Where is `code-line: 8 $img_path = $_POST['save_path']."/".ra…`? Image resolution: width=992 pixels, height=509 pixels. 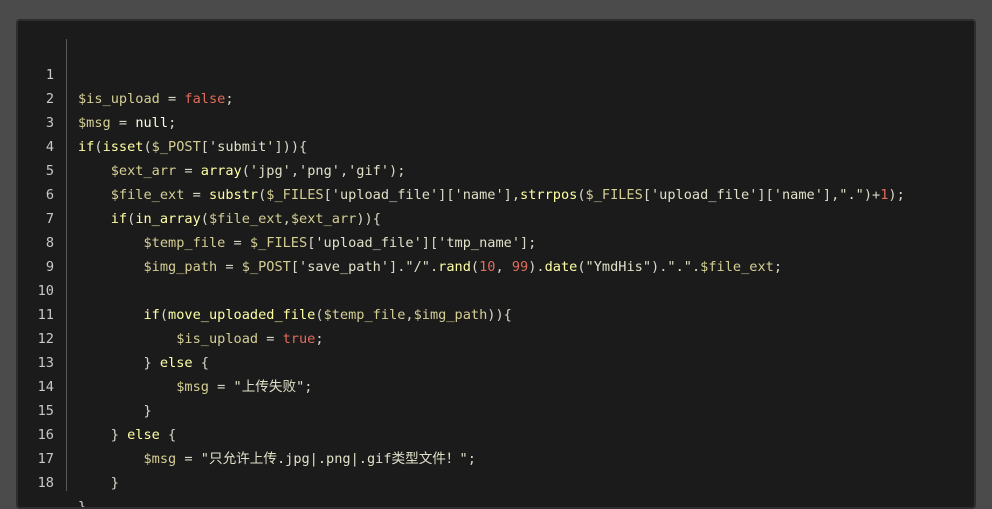 code-line: 8 $img_path = $_POST['save_path']."/".ra… is located at coordinates (496, 241).